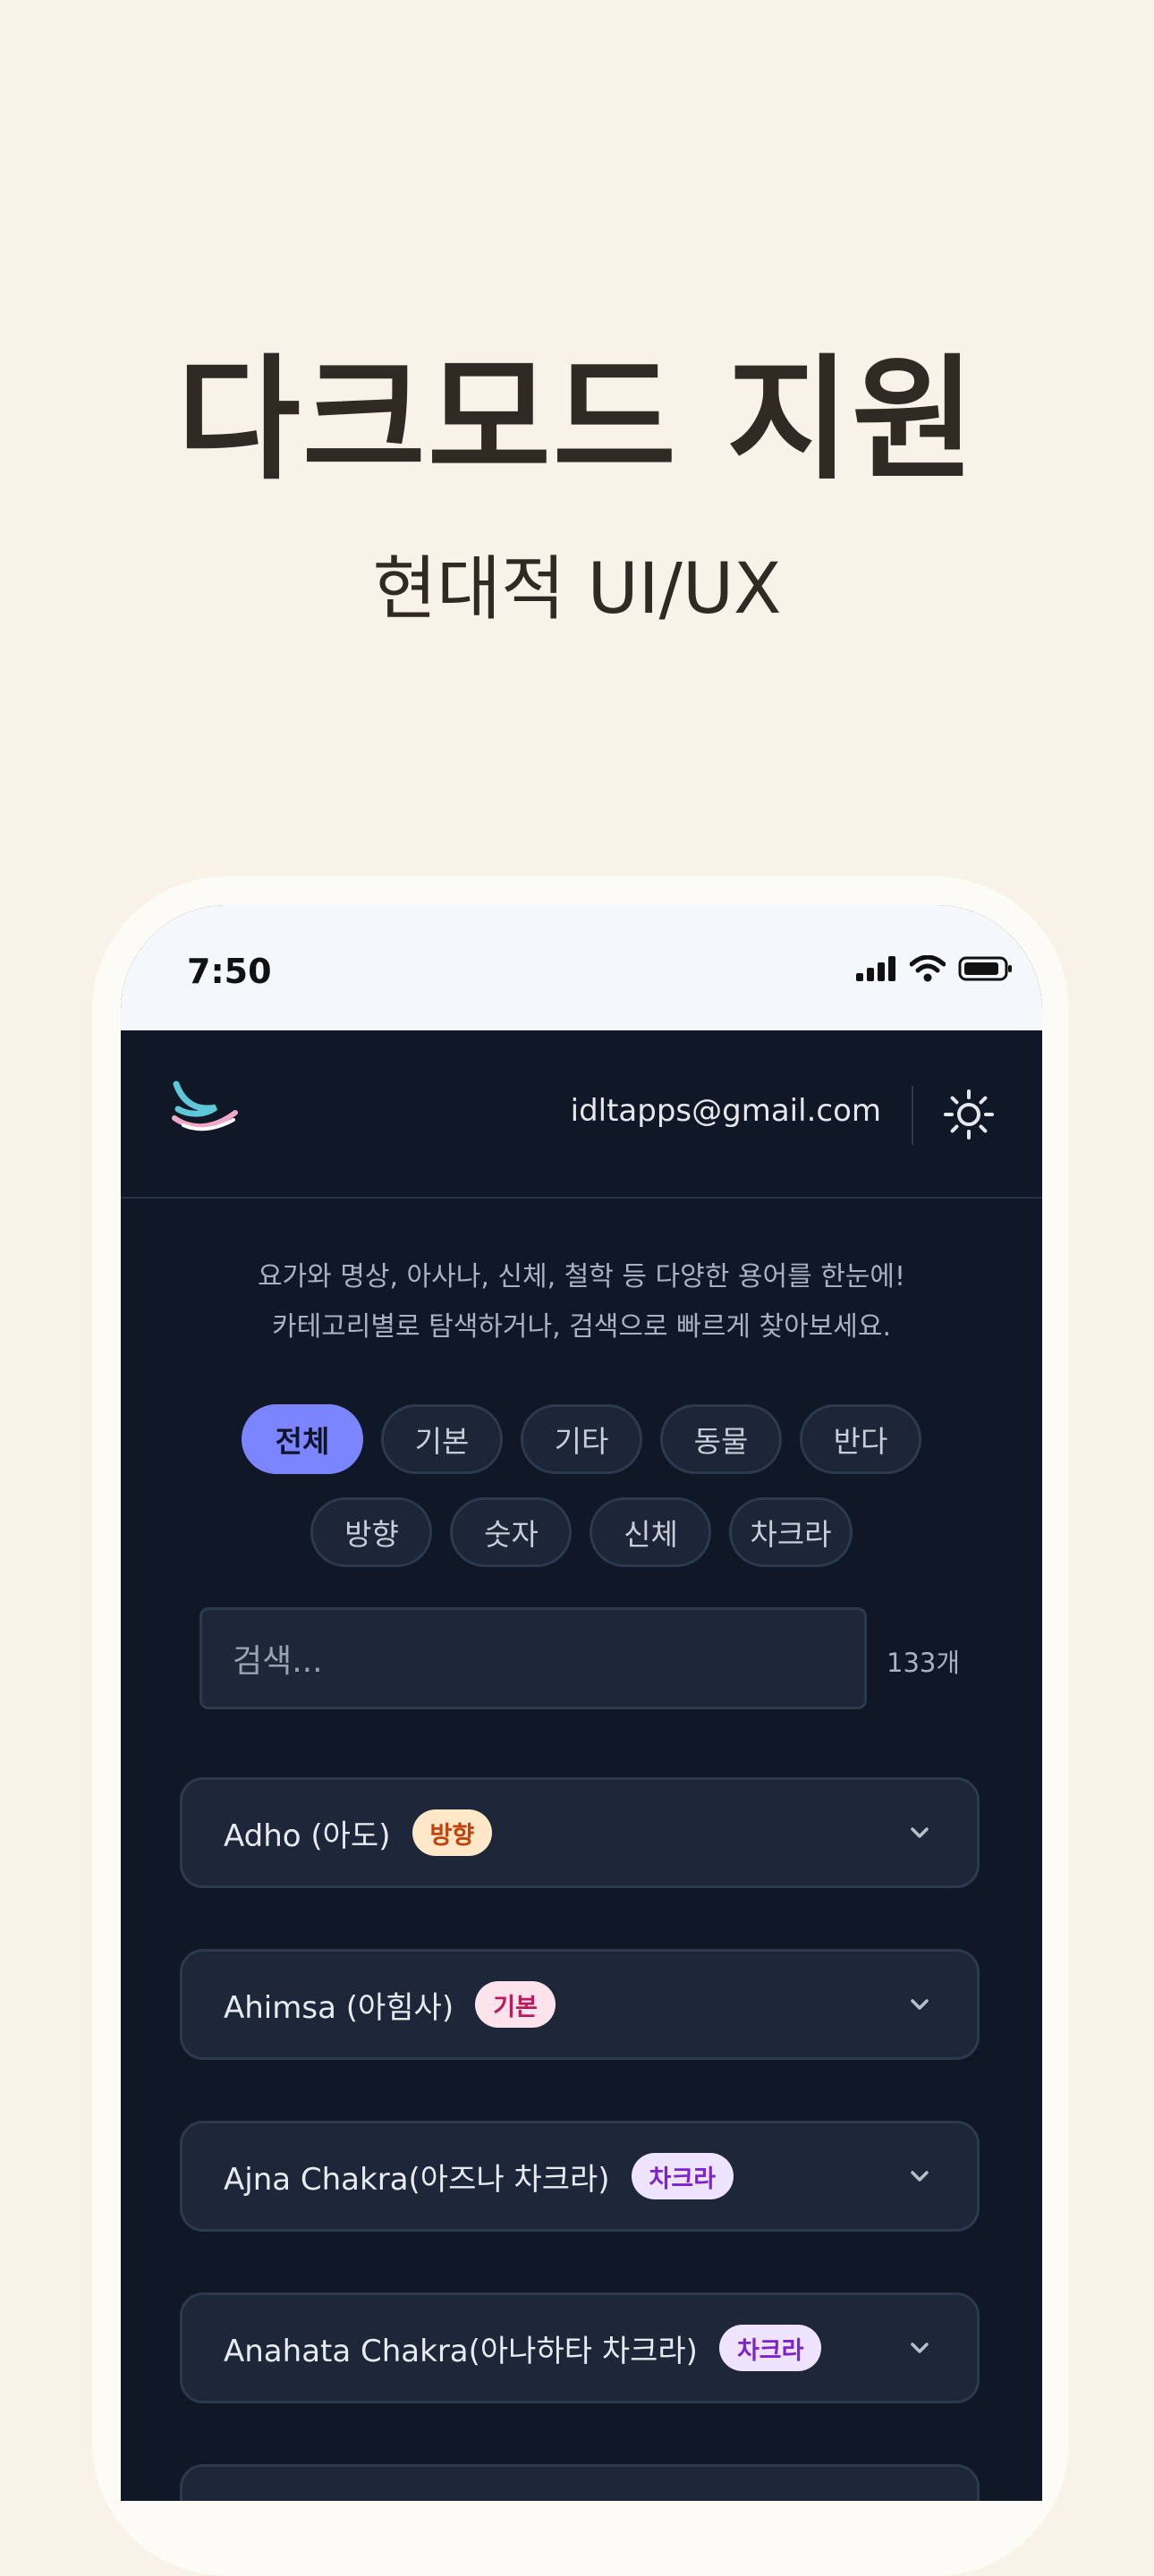 Image resolution: width=1154 pixels, height=2576 pixels. I want to click on category-chip-basic: 기본, so click(442, 1439).